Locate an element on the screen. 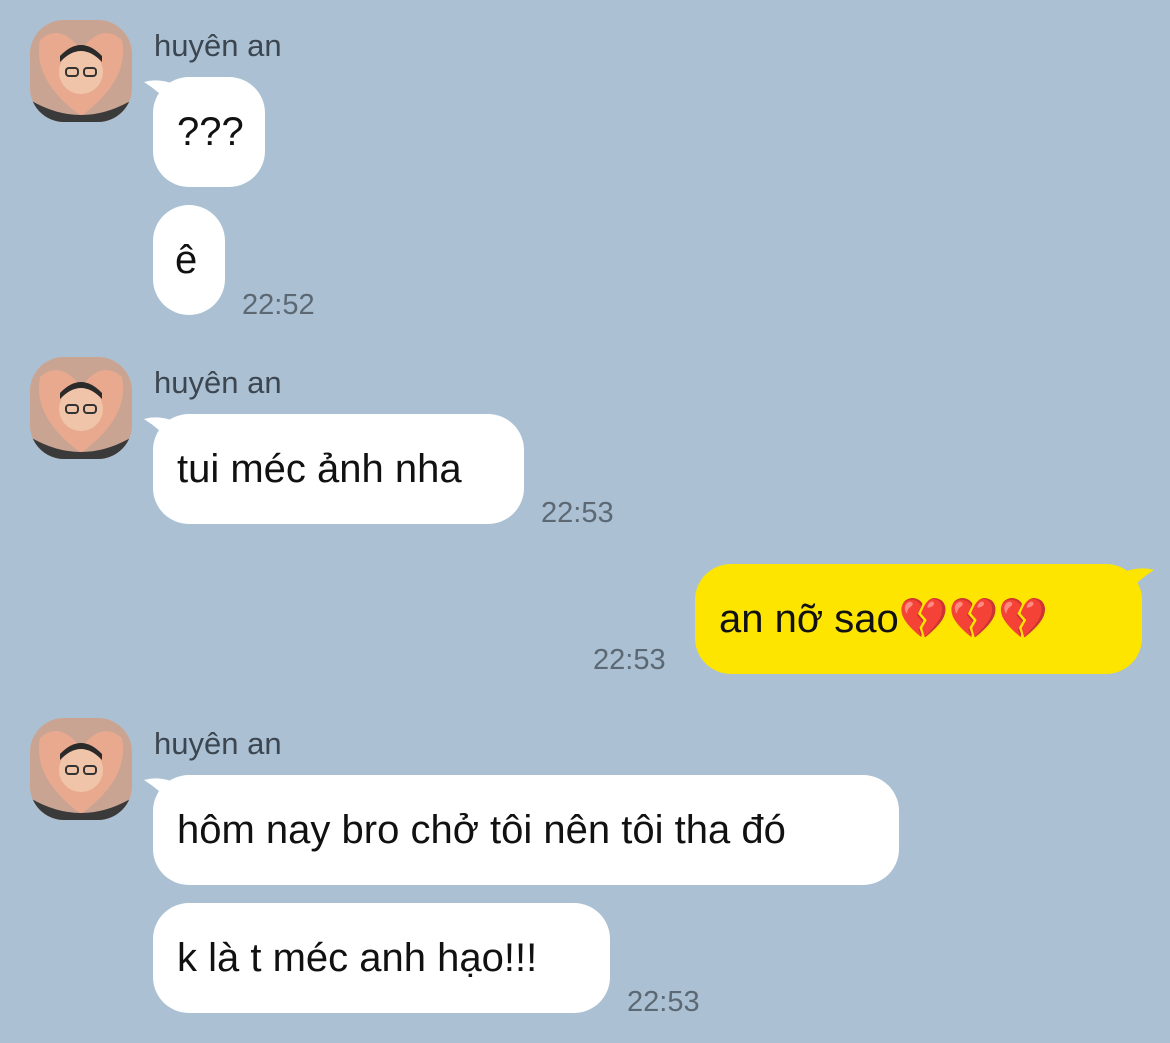 The height and width of the screenshot is (1043, 1170). incoming-message-bubble: tui méc ảnh nha is located at coordinates (338, 469).